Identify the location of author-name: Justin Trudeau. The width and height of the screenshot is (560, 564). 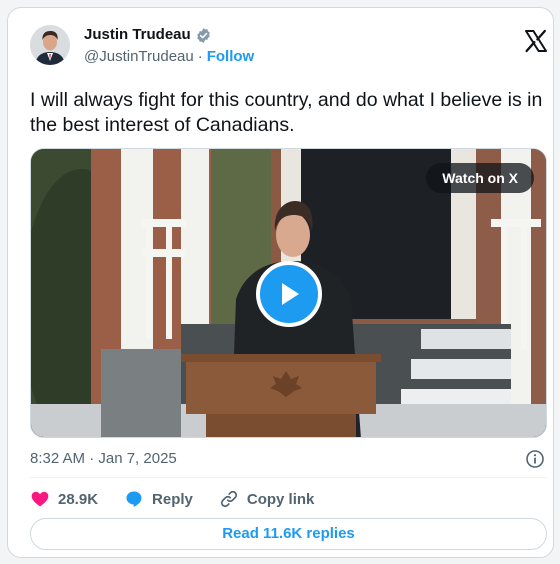
(137, 35).